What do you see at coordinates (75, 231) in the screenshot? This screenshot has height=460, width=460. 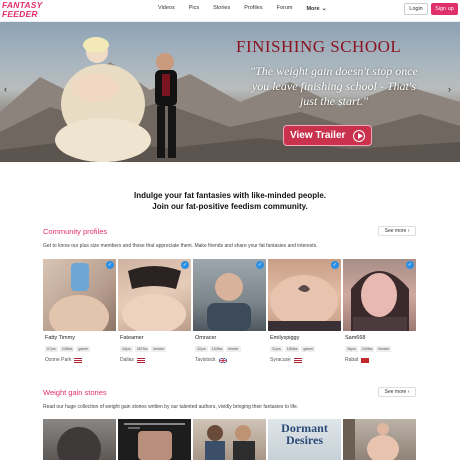 I see `community-profiles-title: Community profiles` at bounding box center [75, 231].